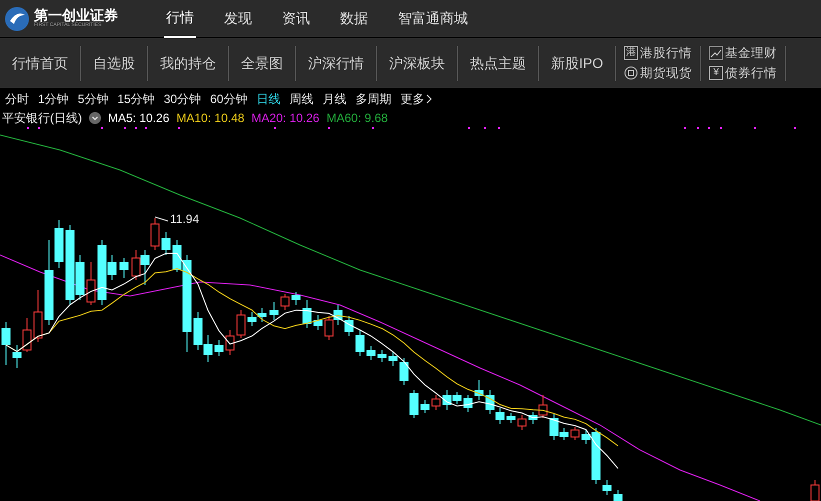 This screenshot has height=501, width=821. What do you see at coordinates (183, 98) in the screenshot?
I see `period-tab: 30分钟` at bounding box center [183, 98].